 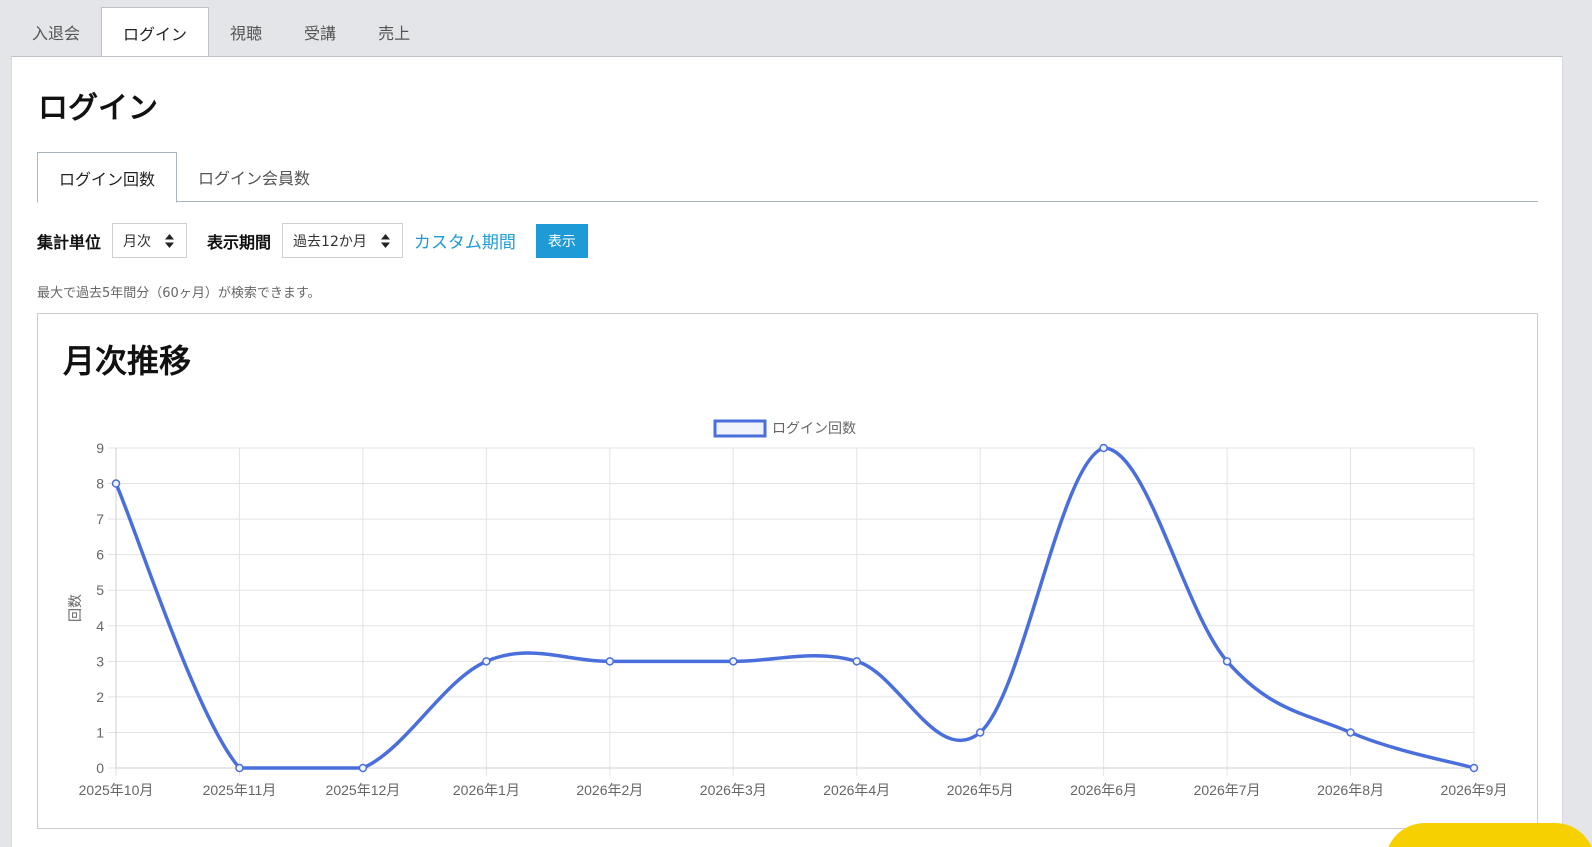 What do you see at coordinates (107, 177) in the screenshot?
I see `tab-login-count: ログイン回数` at bounding box center [107, 177].